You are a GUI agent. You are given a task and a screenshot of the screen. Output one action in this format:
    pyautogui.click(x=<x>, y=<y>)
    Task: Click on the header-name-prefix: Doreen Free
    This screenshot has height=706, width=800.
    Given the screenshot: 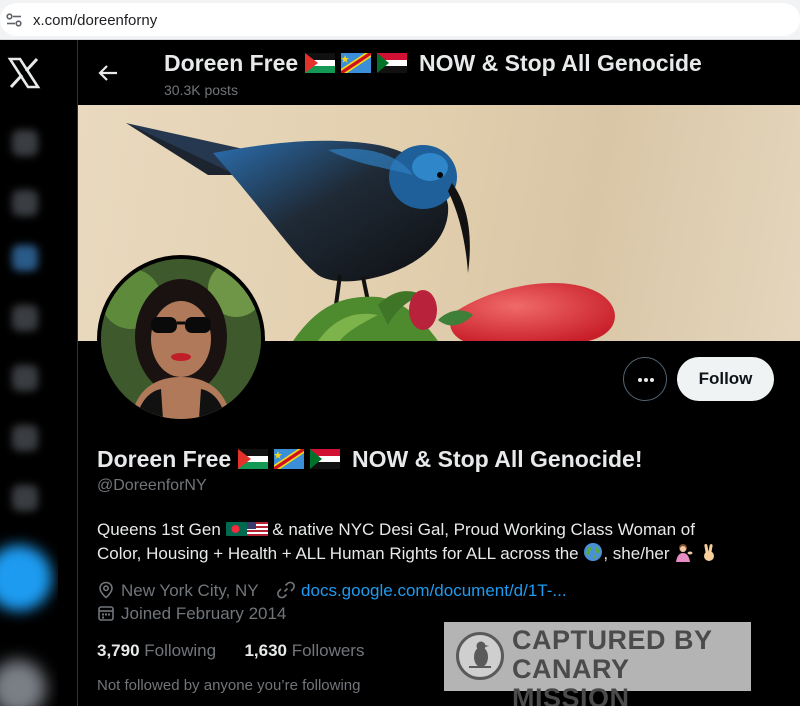 What is the action you would take?
    pyautogui.click(x=231, y=63)
    